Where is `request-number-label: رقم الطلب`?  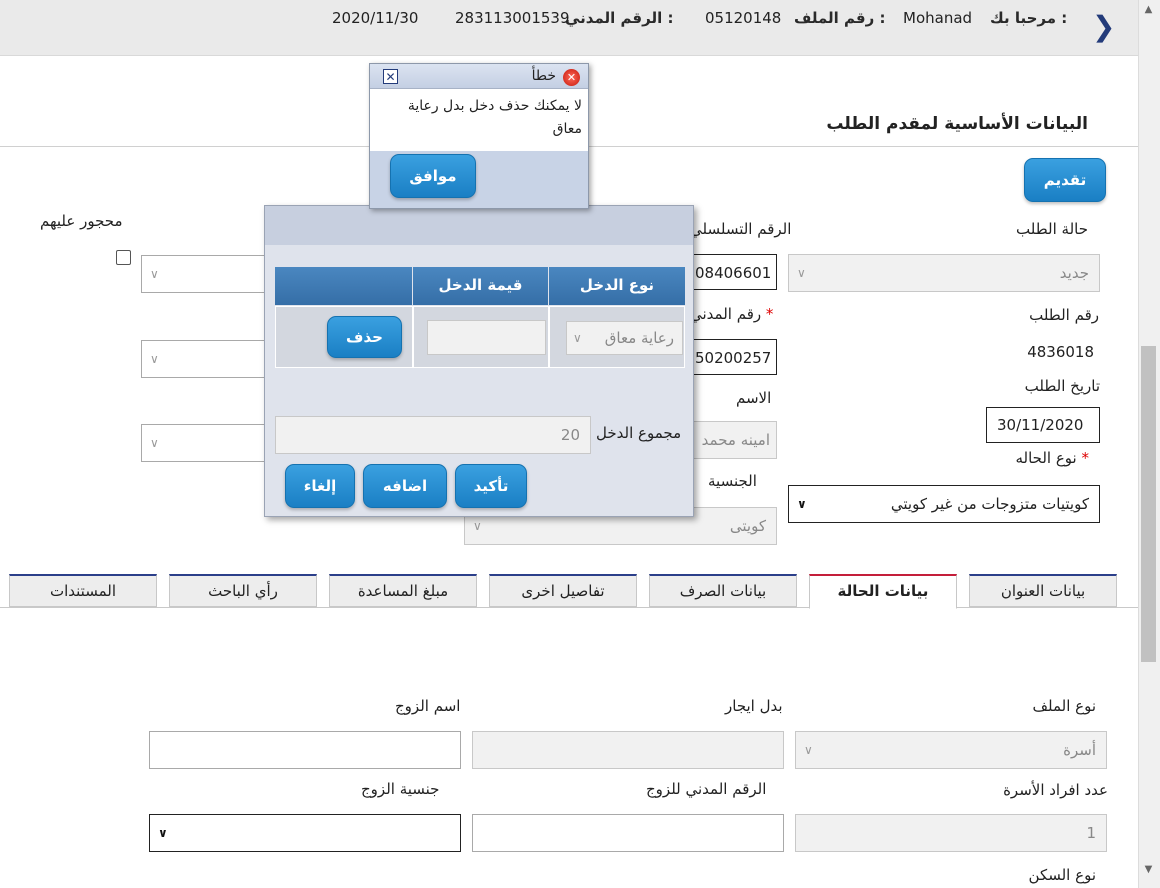 request-number-label: رقم الطلب is located at coordinates (1064, 315).